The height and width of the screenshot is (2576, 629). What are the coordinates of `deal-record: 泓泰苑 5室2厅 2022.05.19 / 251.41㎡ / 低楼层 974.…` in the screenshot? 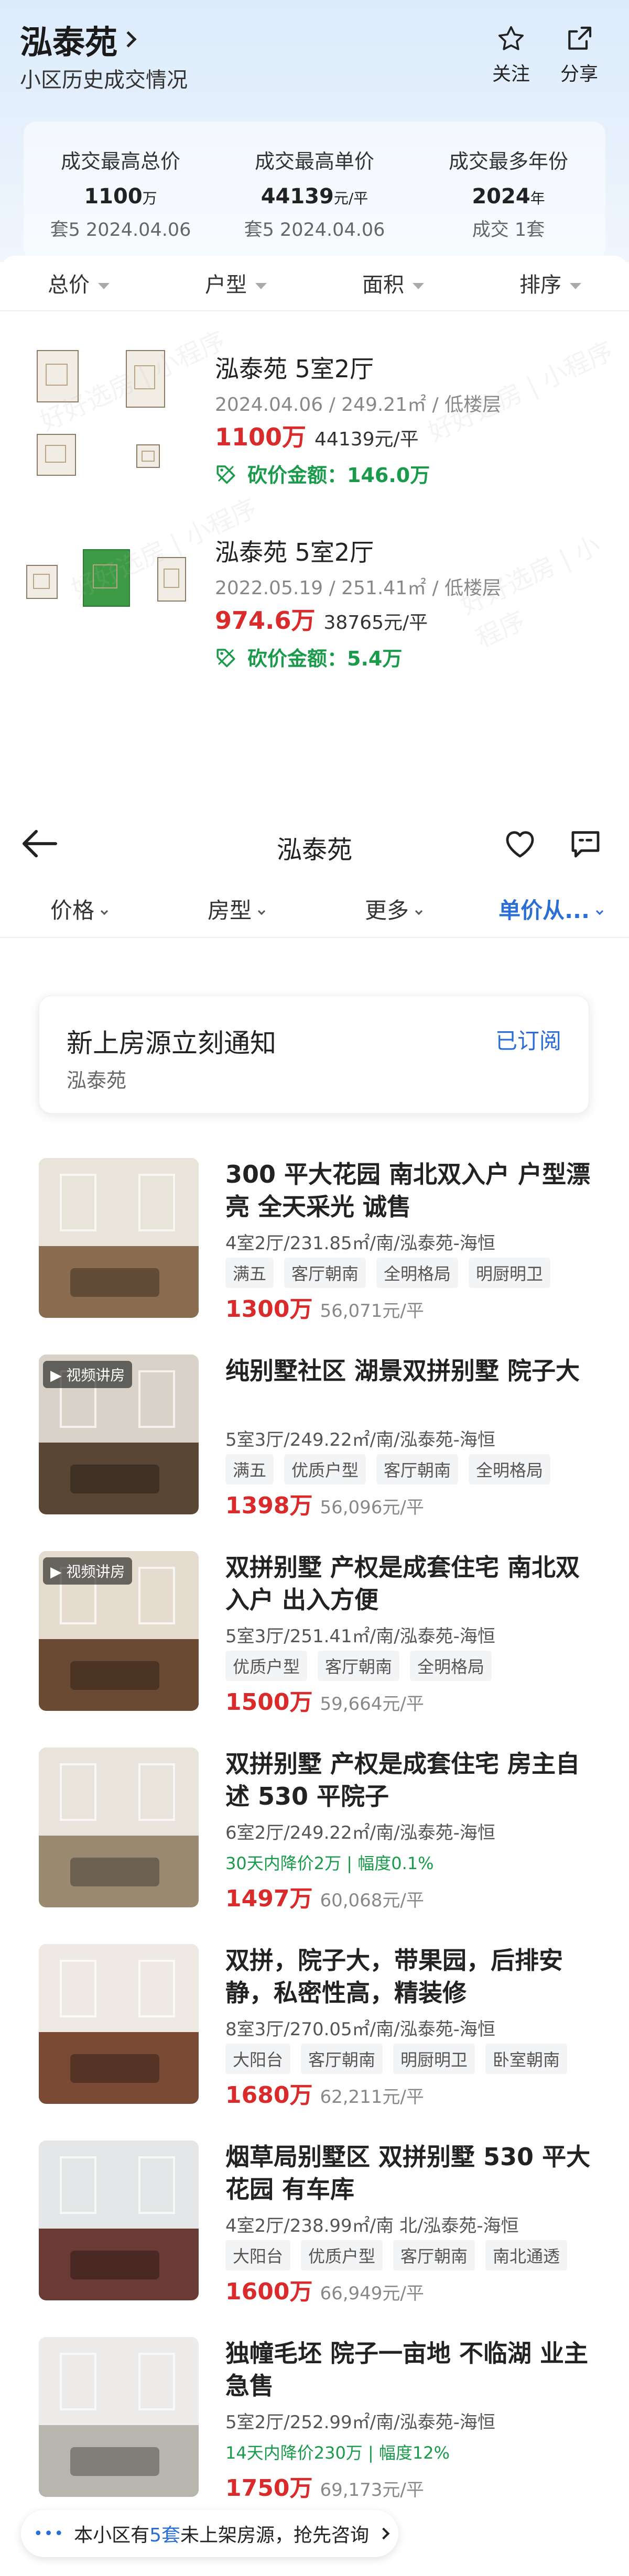 It's located at (314, 607).